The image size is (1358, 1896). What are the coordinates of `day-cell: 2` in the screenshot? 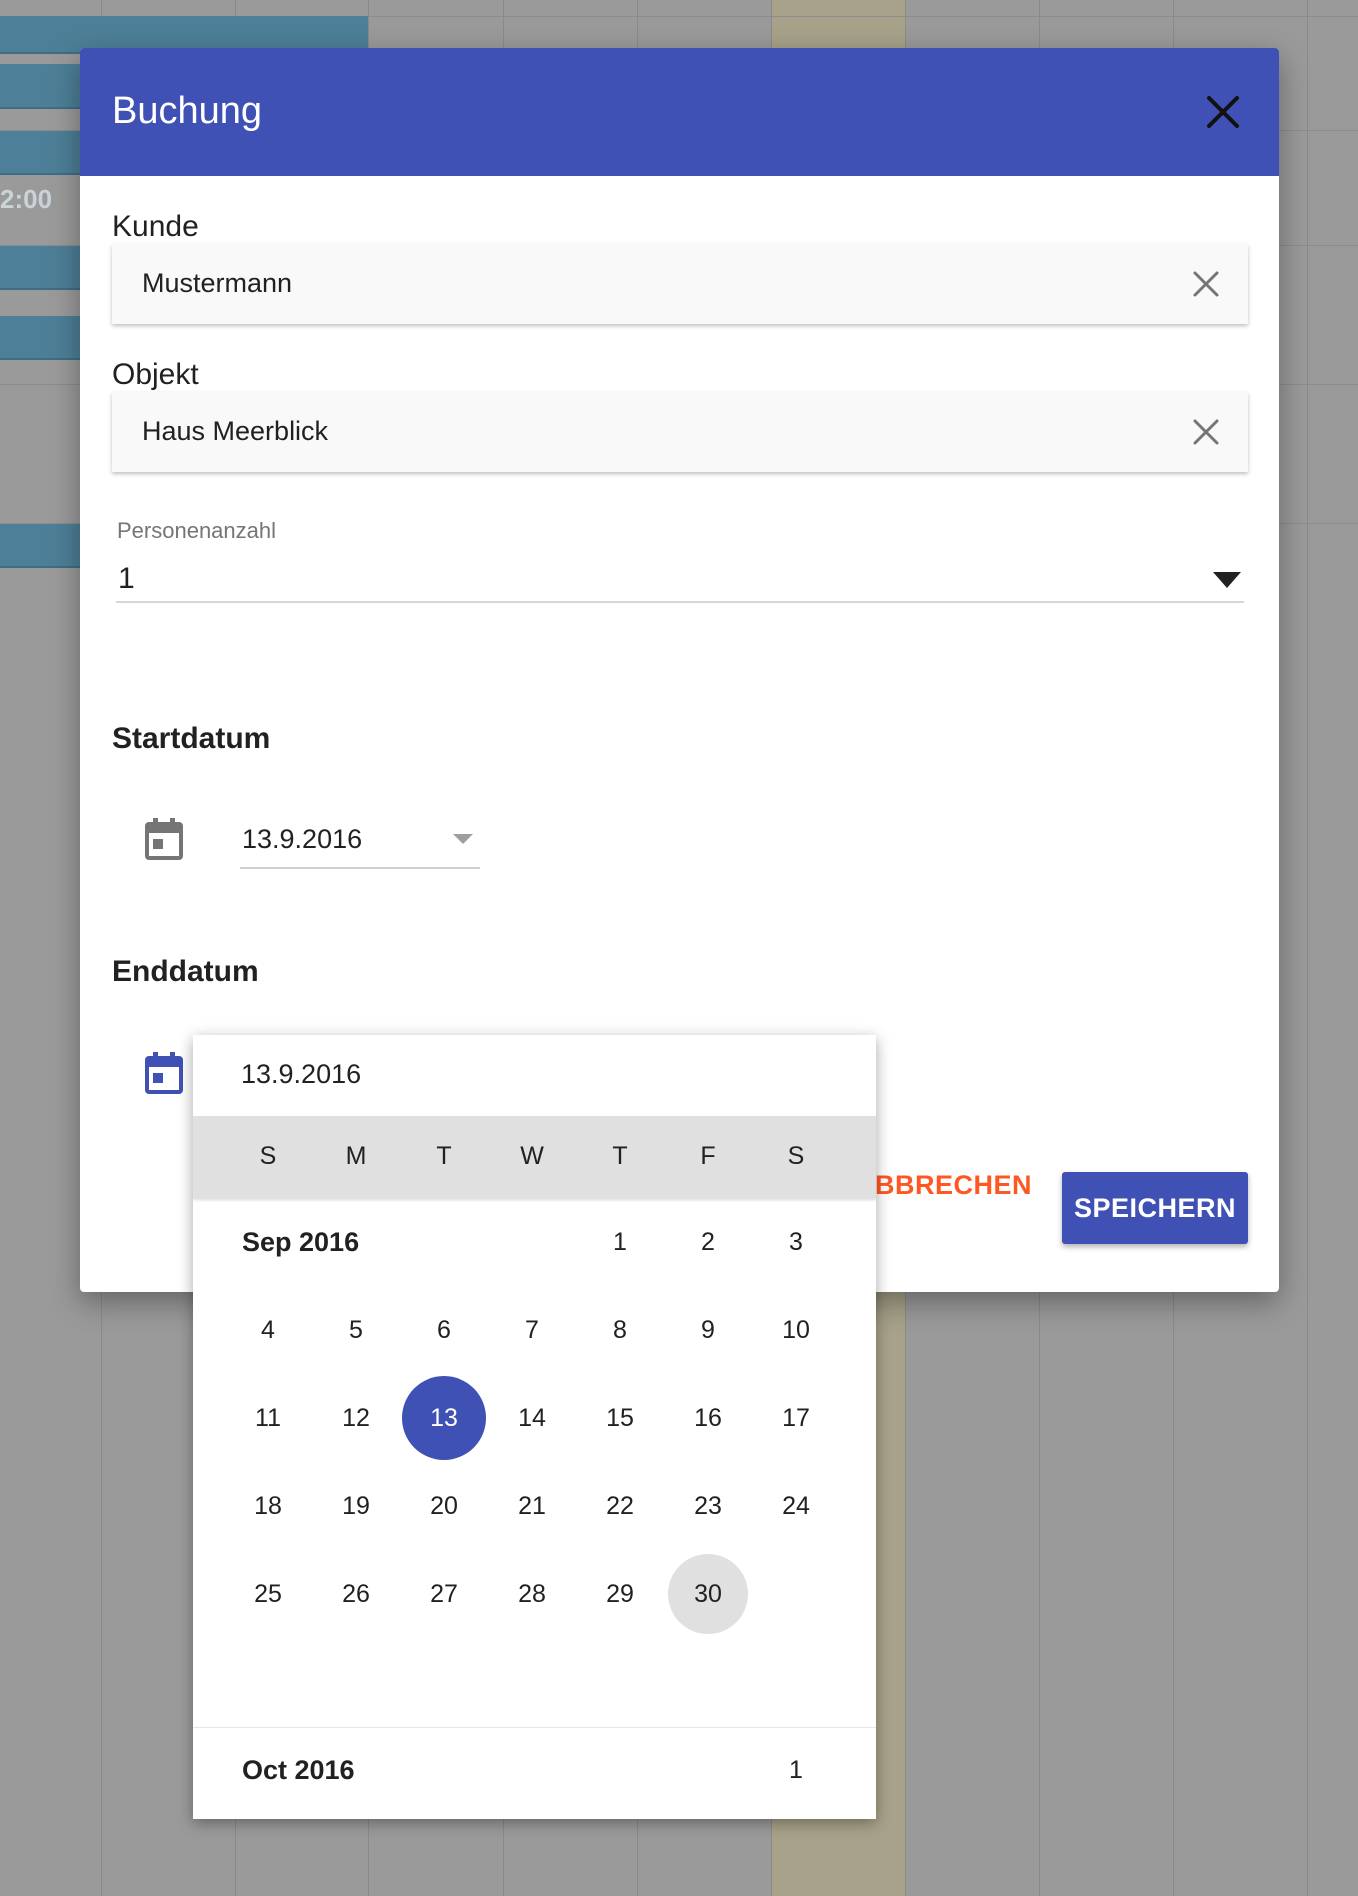 It's located at (708, 1242).